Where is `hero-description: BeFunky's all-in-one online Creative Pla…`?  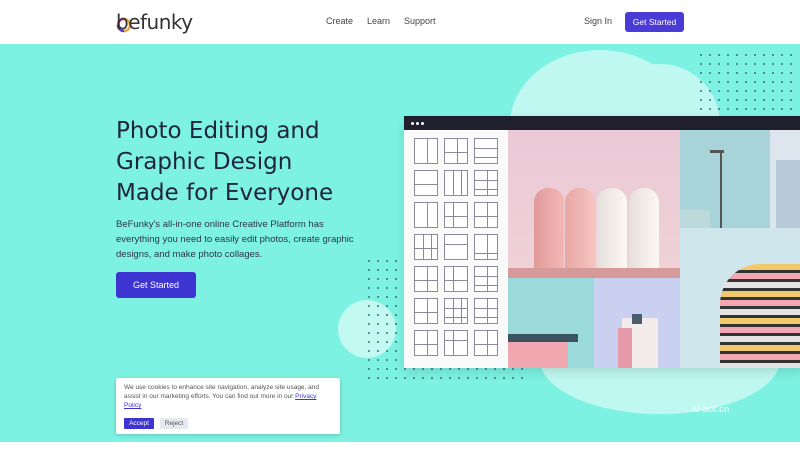
hero-description: BeFunky's all-in-one online Creative Pla… is located at coordinates (235, 239).